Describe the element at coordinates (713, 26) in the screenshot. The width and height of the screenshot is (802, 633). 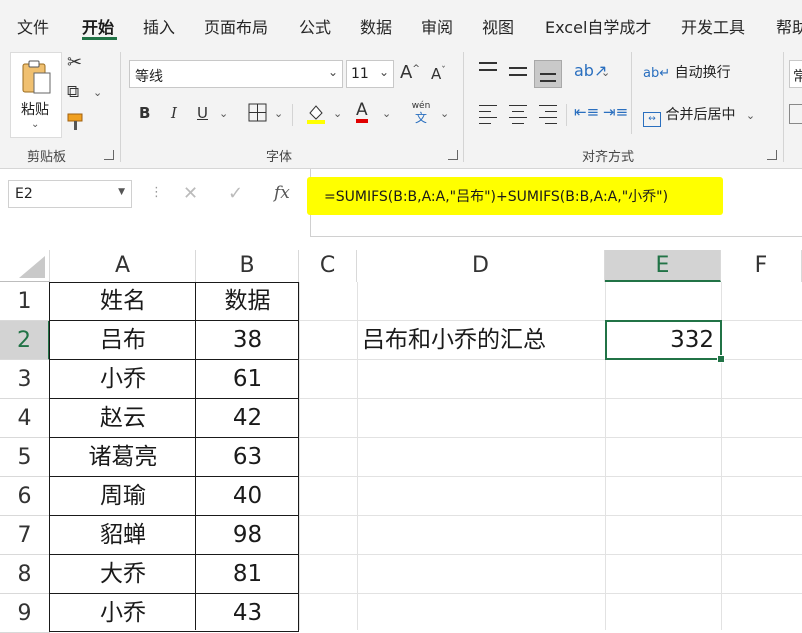
I see `tab-developer: 开发工具` at that location.